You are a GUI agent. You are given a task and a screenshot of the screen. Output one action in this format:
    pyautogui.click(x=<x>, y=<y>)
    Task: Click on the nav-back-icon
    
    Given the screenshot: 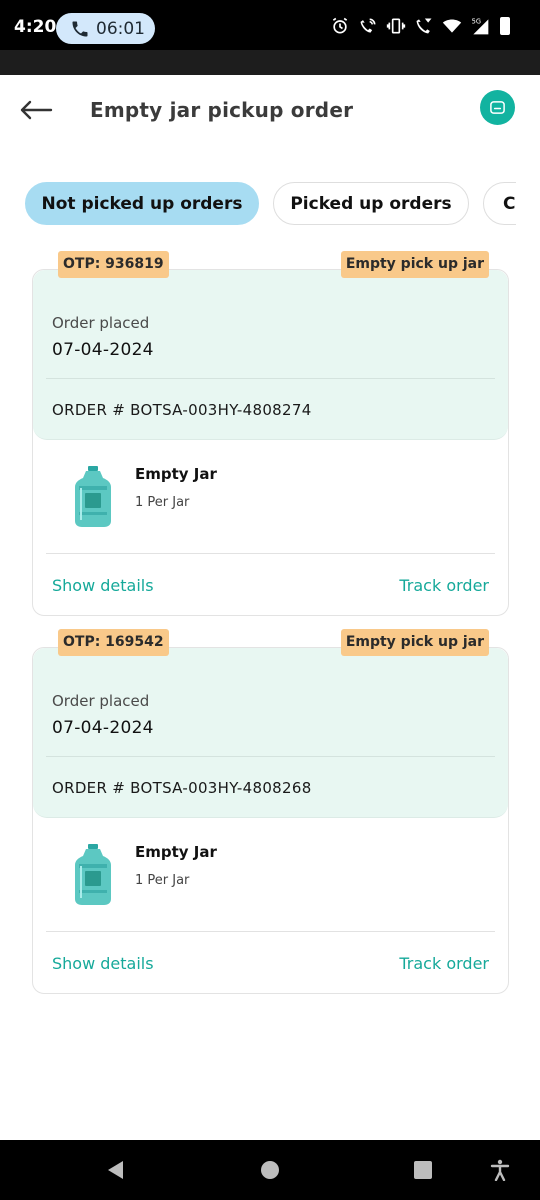 What is the action you would take?
    pyautogui.click(x=115, y=1170)
    